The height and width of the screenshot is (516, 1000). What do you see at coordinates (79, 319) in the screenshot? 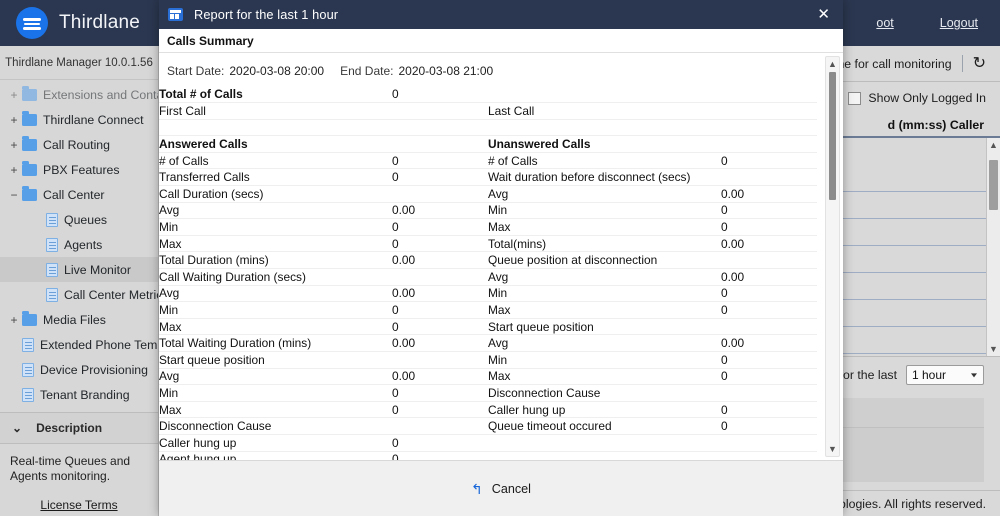
I see `sidebar-item-media-files: + Media Files` at bounding box center [79, 319].